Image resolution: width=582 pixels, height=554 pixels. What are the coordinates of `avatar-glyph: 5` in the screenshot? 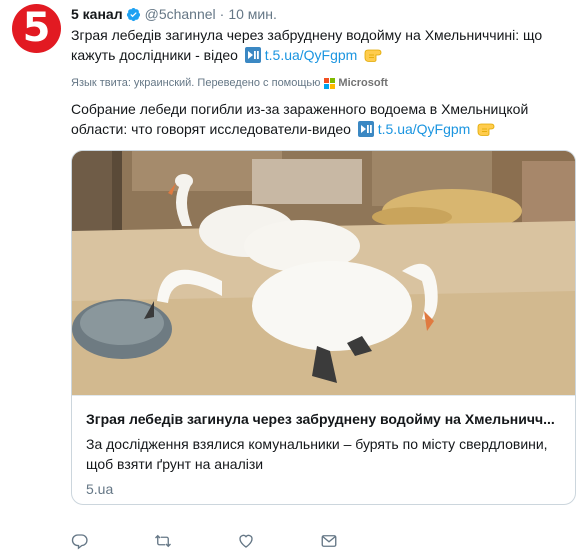 It's located at (36, 27).